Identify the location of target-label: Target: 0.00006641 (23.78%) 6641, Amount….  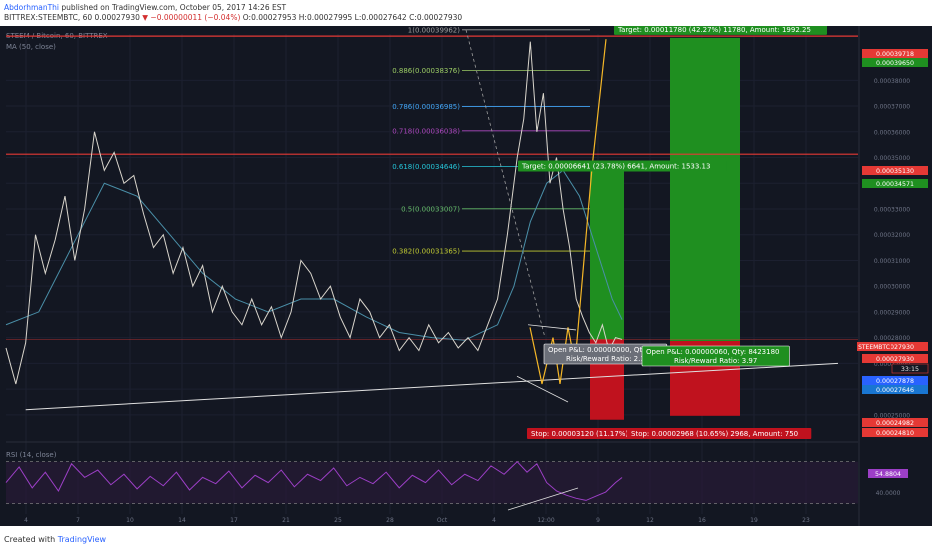
(615, 167).